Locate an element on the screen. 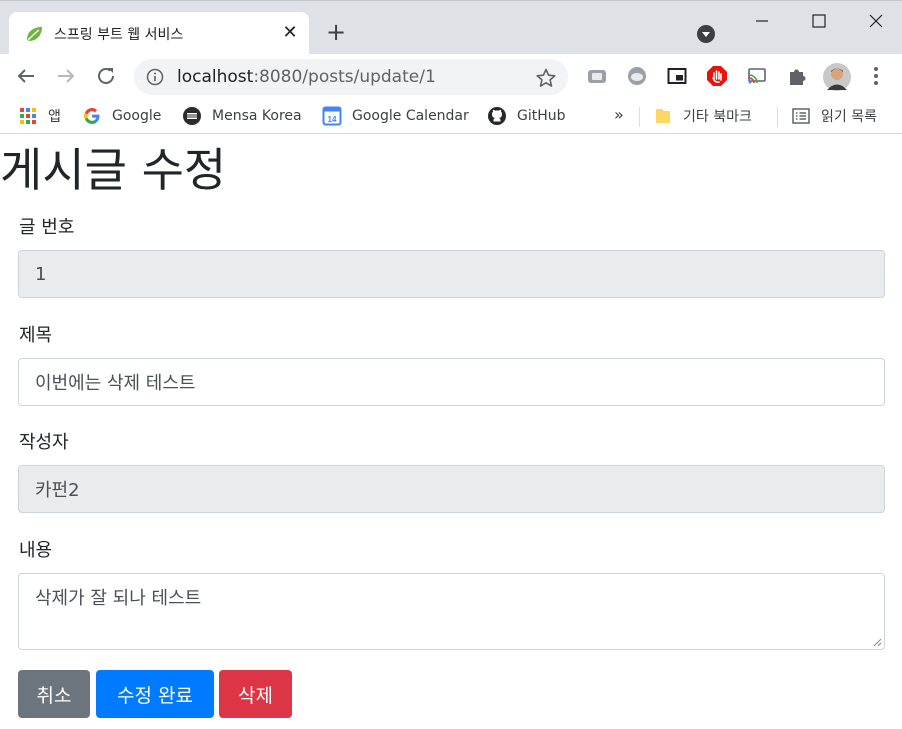  url-text: localhost:8080/posts/update/1 is located at coordinates (306, 77).